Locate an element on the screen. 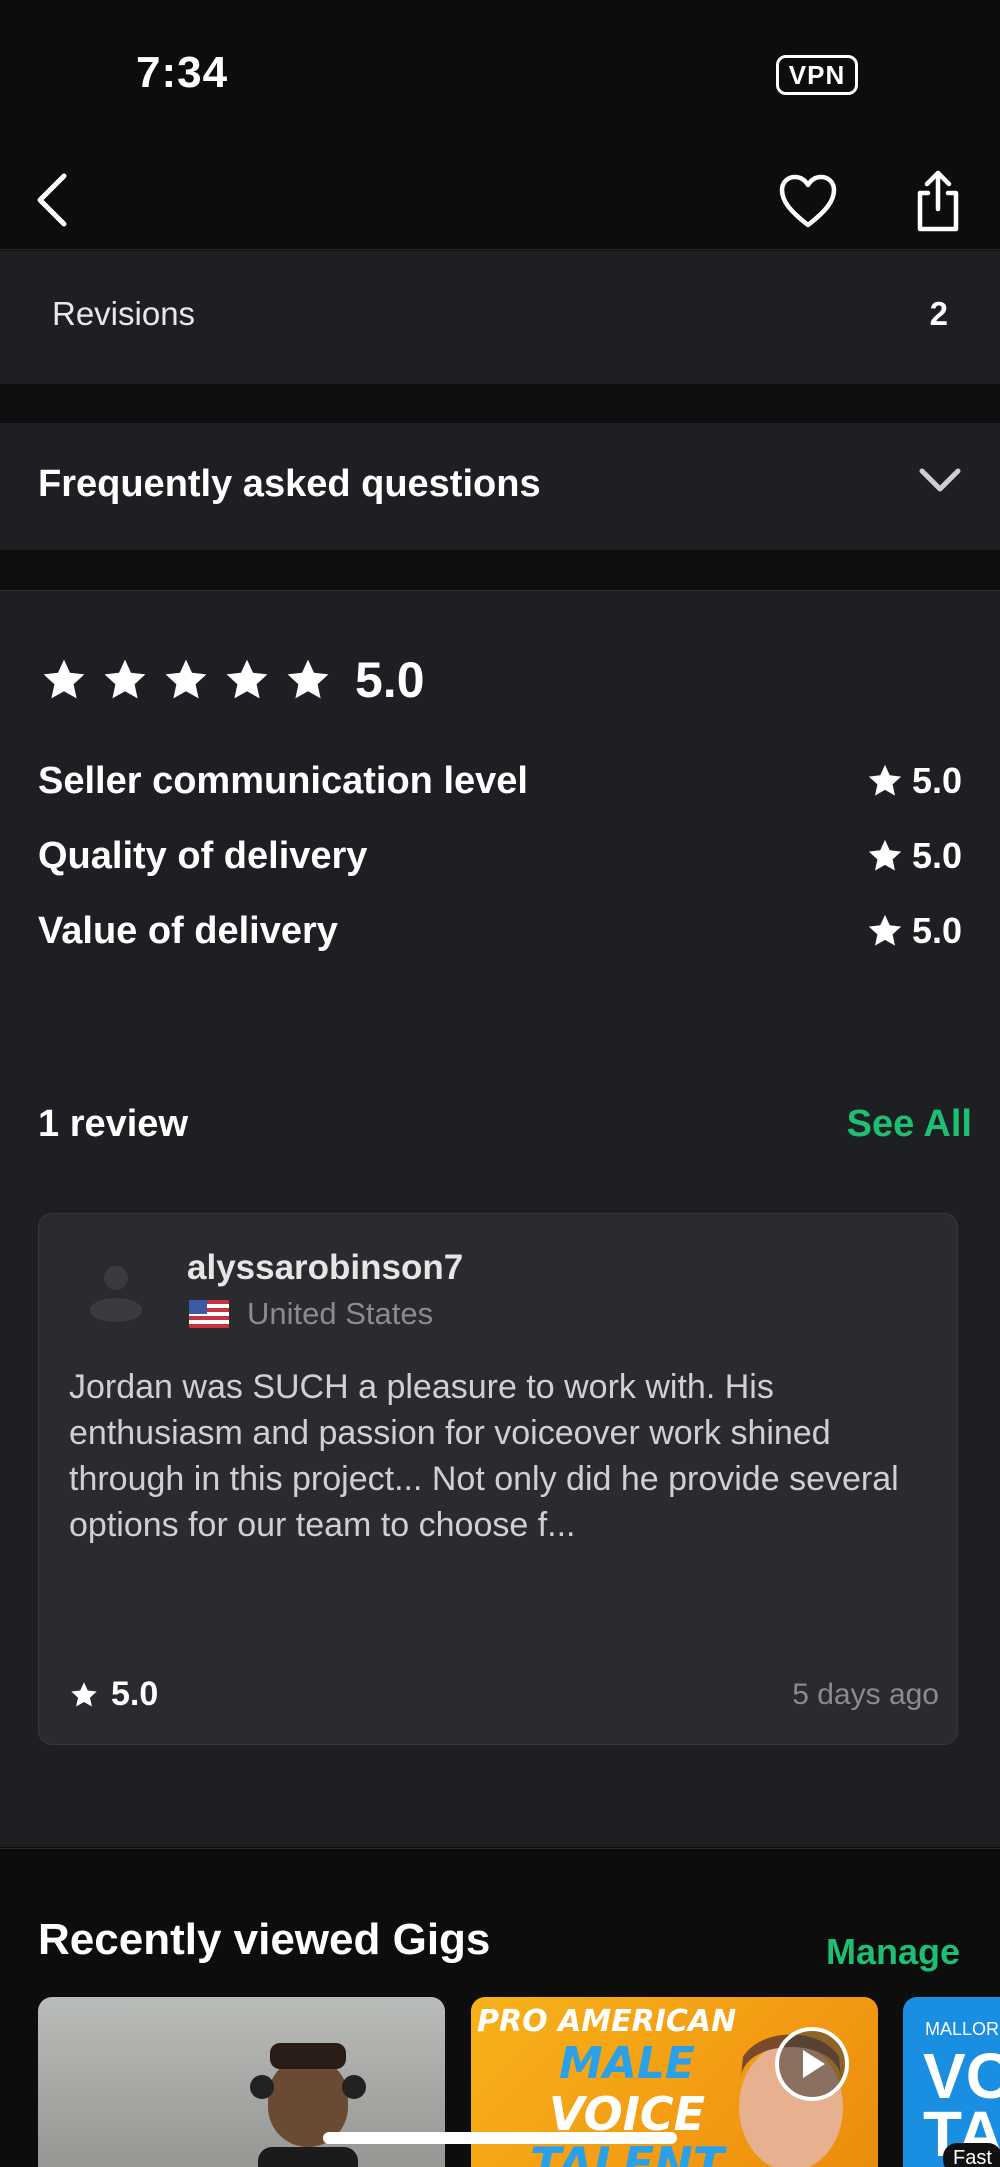 The image size is (1000, 2167). play-button is located at coordinates (812, 2064).